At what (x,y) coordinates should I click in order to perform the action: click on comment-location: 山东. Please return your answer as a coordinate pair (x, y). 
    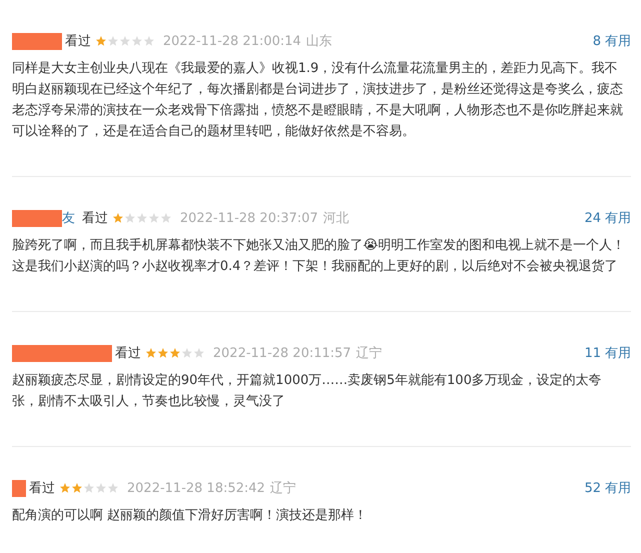
    Looking at the image, I should click on (319, 41).